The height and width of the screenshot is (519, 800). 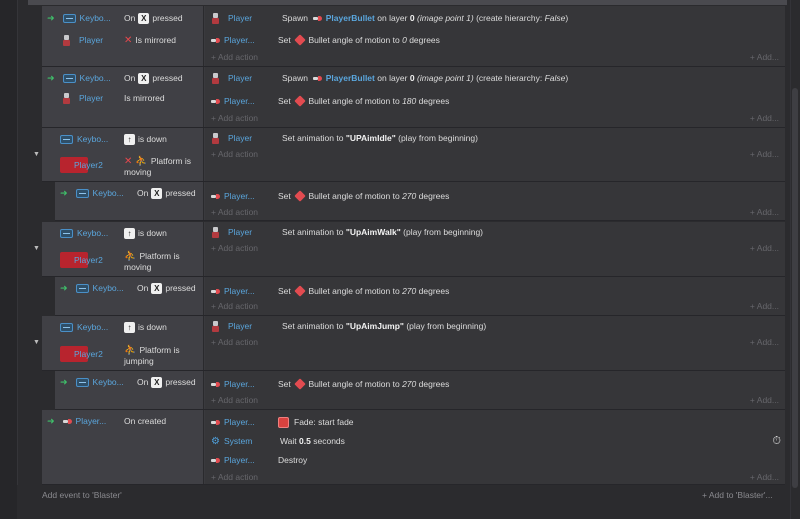 What do you see at coordinates (299, 291) in the screenshot?
I see `bullet-behavior-icon` at bounding box center [299, 291].